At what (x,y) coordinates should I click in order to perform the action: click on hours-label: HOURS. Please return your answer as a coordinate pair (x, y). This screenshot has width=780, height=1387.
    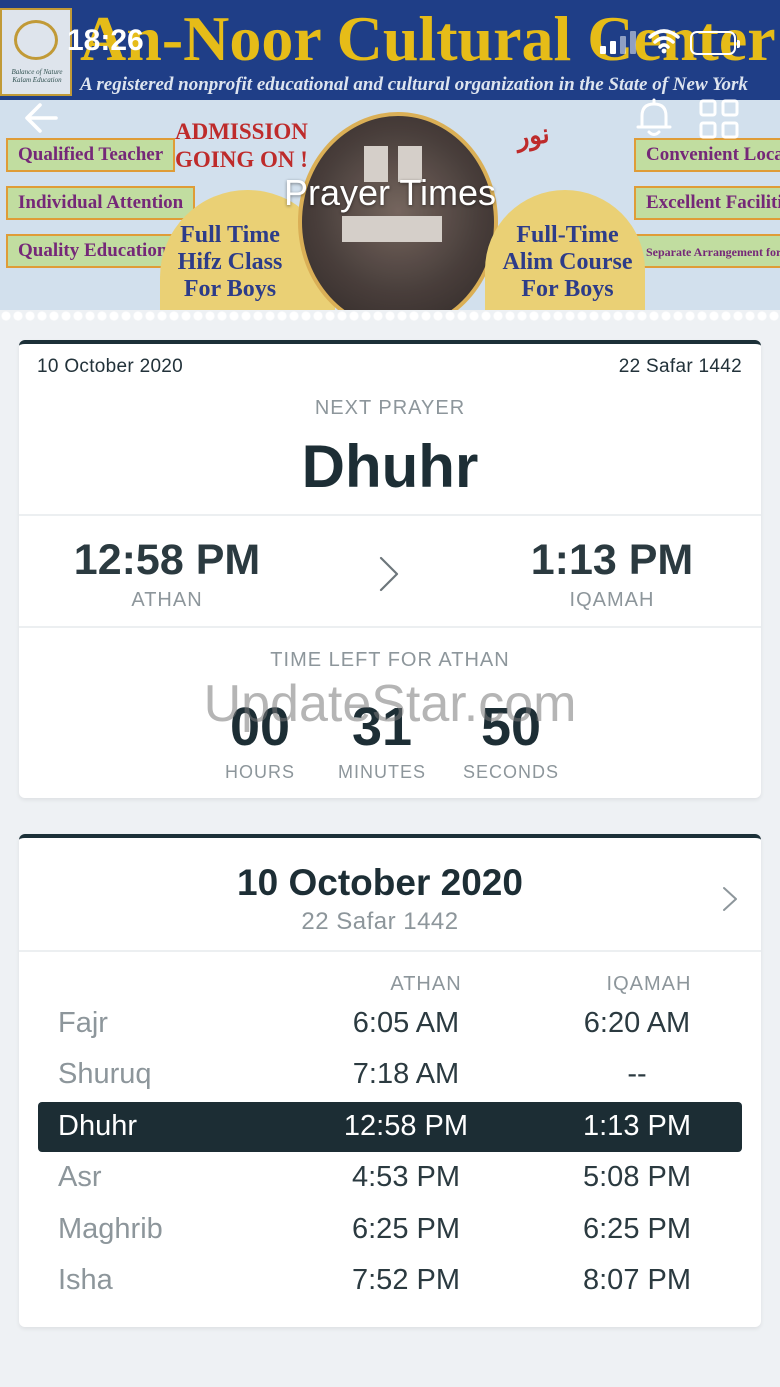
    Looking at the image, I should click on (259, 772).